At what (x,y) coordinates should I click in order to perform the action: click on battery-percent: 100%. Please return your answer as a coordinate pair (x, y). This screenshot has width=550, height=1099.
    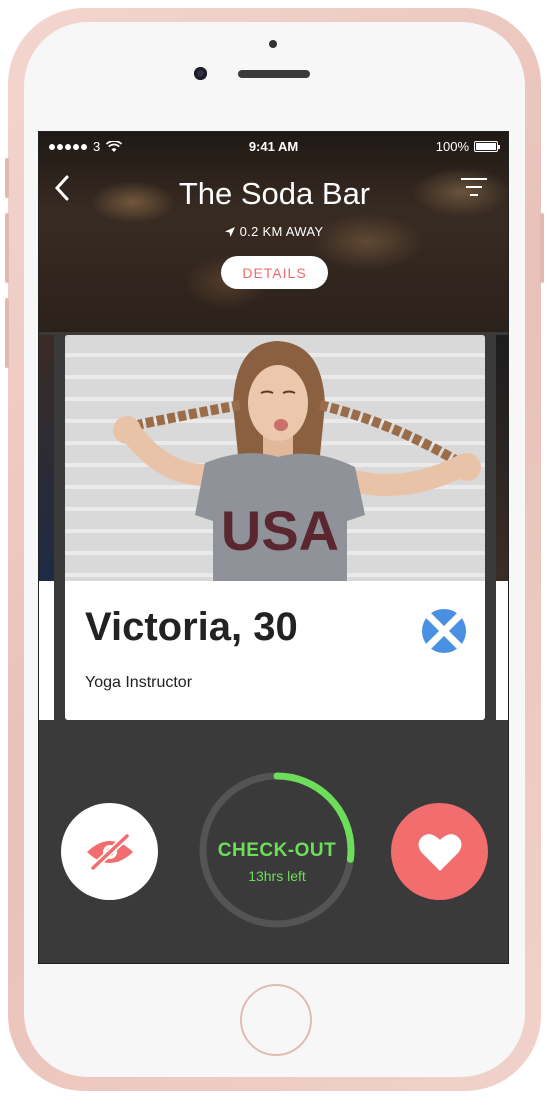
    Looking at the image, I should click on (452, 146).